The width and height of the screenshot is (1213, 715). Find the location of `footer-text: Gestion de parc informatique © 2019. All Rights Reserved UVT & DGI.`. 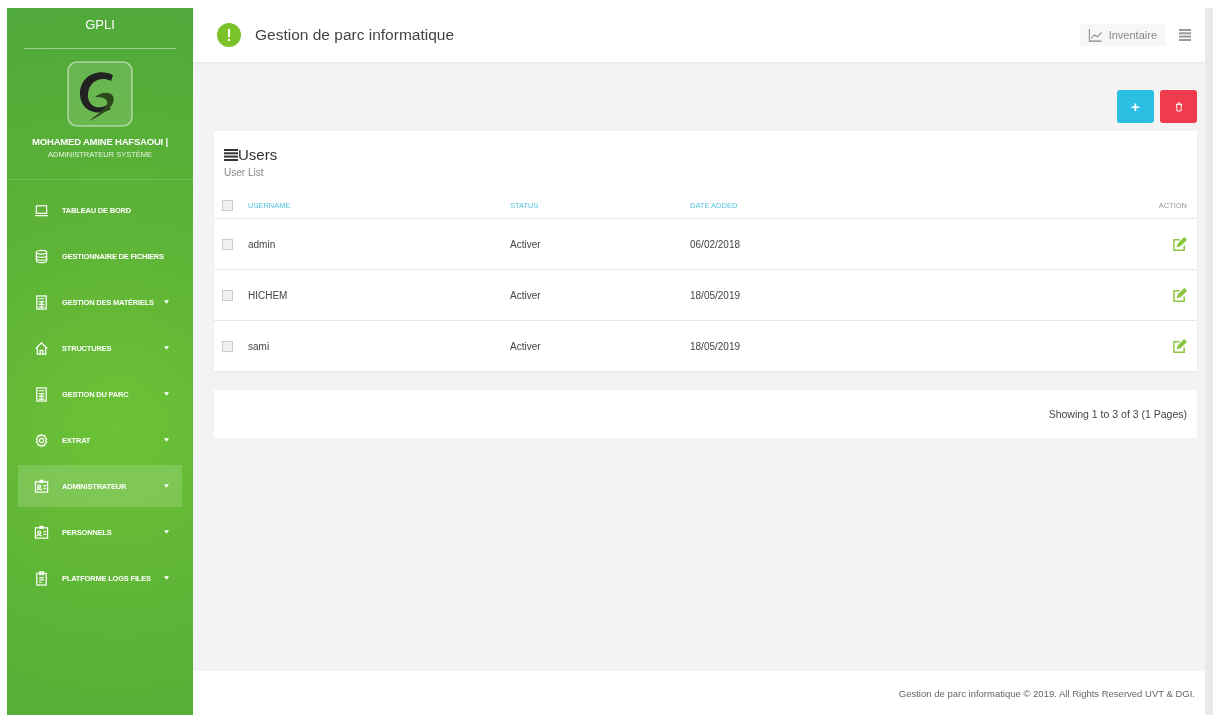

footer-text: Gestion de parc informatique © 2019. All Rights Reserved UVT & DGI. is located at coordinates (1046, 693).